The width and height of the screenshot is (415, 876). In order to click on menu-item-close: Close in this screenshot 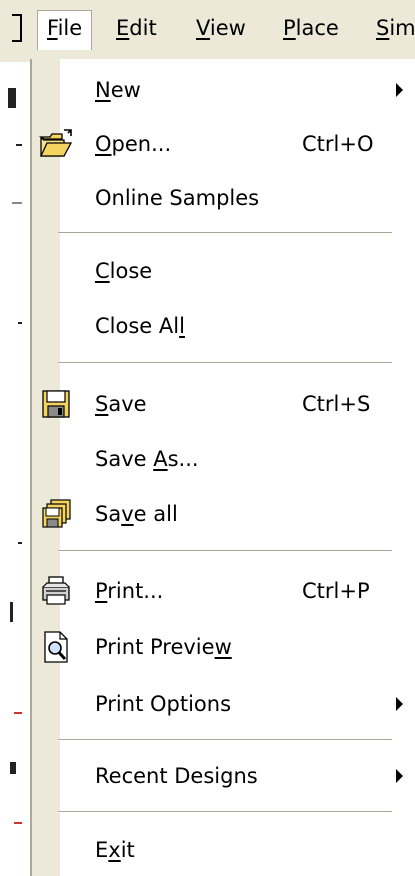, I will do `click(223, 271)`.